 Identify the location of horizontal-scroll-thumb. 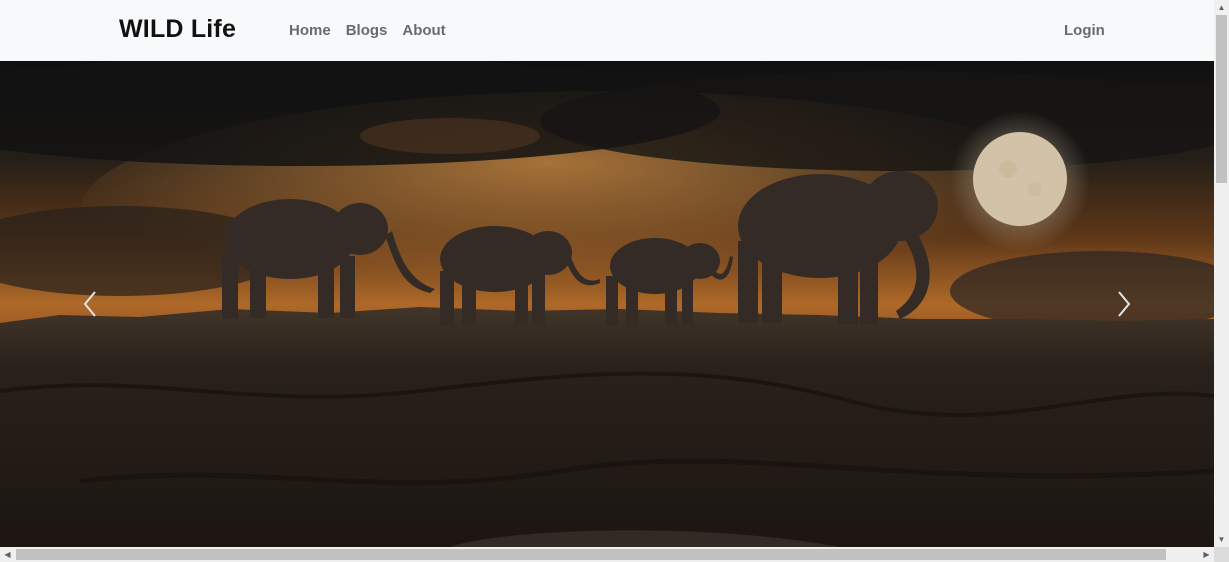
(591, 554).